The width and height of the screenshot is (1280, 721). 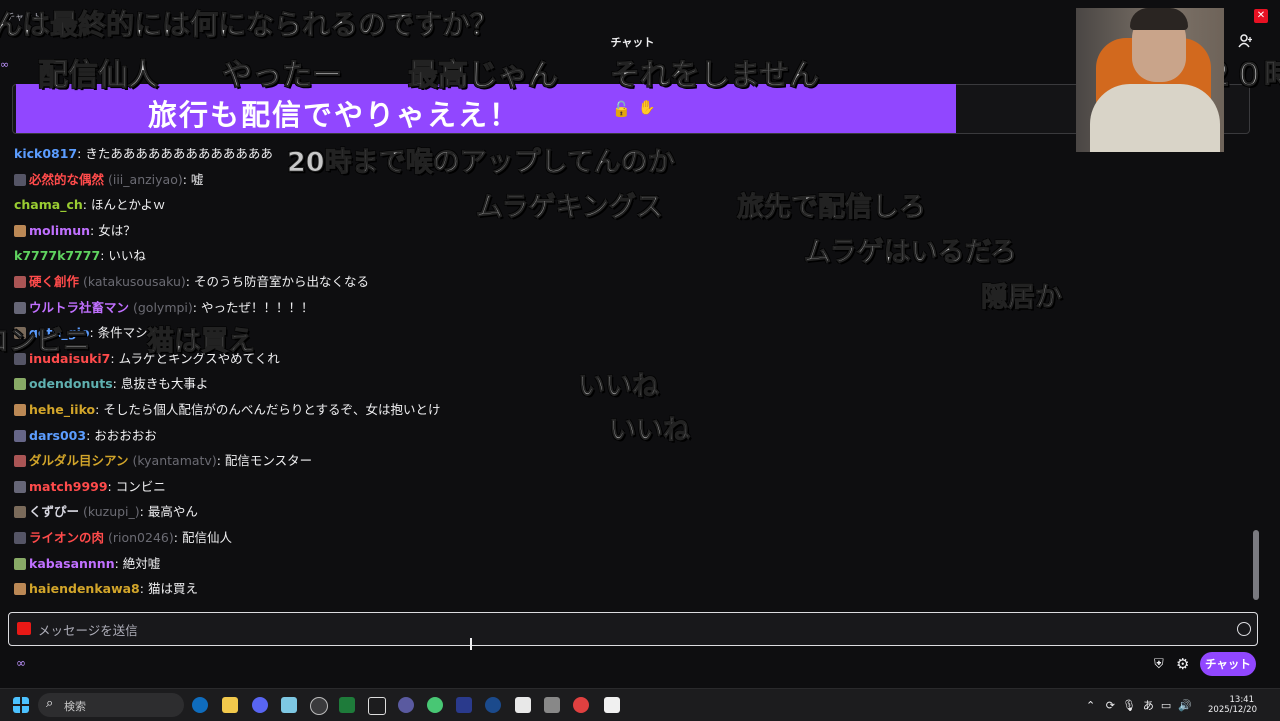 What do you see at coordinates (79, 460) in the screenshot?
I see `chat-username: ダルダル目シアン` at bounding box center [79, 460].